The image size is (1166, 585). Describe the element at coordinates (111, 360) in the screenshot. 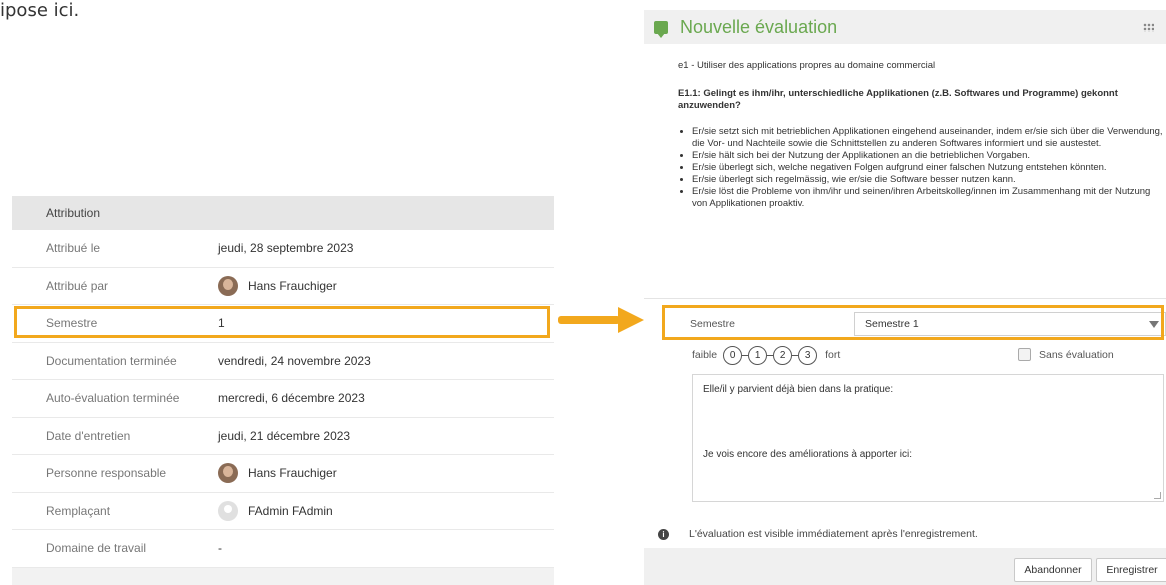

I see `row-label: Documentation terminée` at that location.